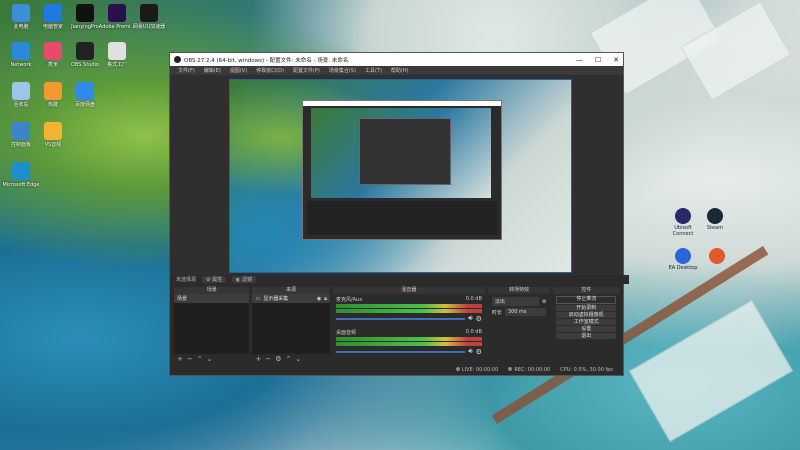 The image size is (800, 450). Describe the element at coordinates (325, 299) in the screenshot. I see `lock-icon: 🔒︎` at that location.